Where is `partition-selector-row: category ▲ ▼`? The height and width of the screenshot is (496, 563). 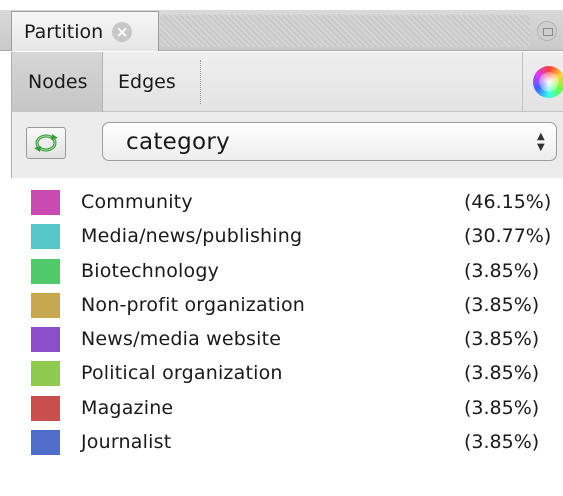
partition-selector-row: category ▲ ▼ is located at coordinates (287, 145).